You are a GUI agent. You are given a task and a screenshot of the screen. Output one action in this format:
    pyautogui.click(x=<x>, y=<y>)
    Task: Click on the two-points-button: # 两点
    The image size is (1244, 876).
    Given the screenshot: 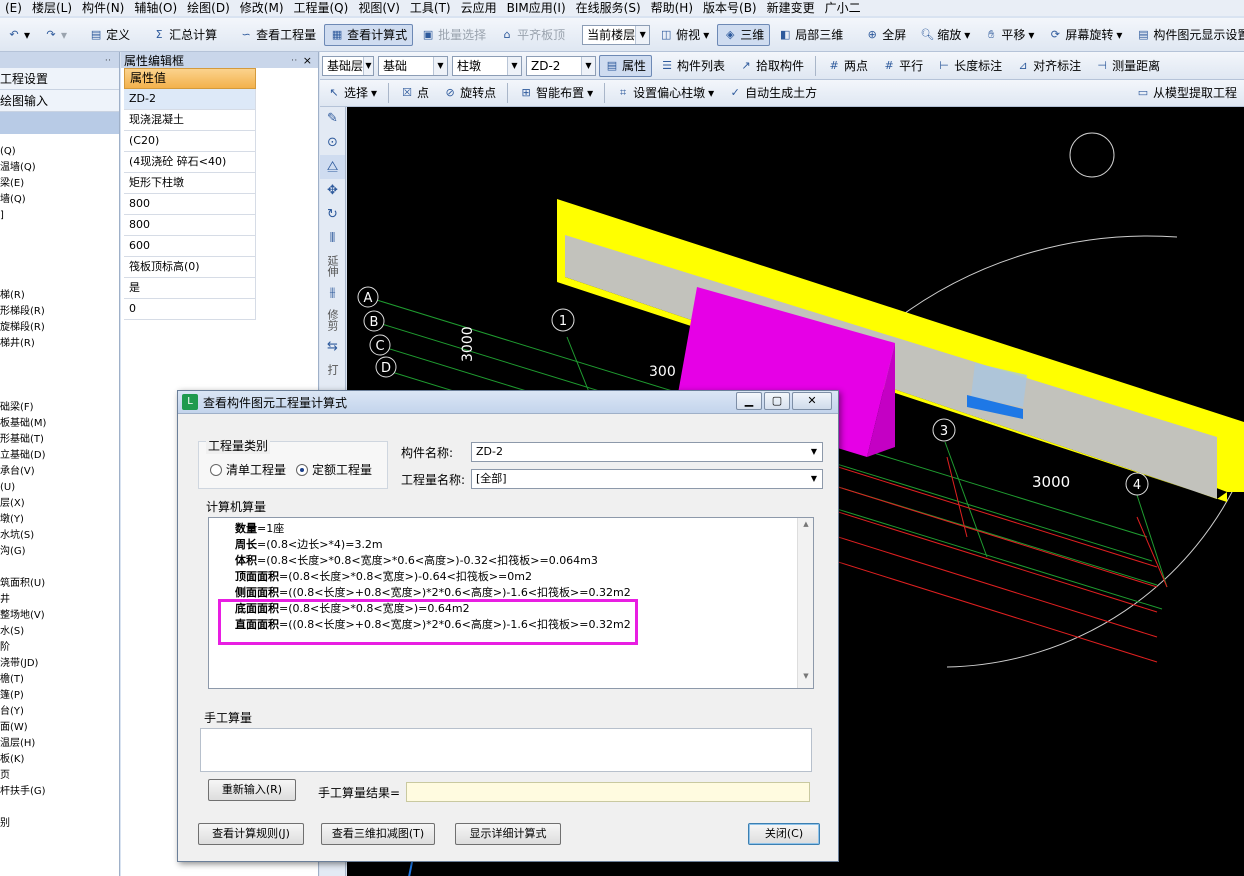 What is the action you would take?
    pyautogui.click(x=847, y=66)
    